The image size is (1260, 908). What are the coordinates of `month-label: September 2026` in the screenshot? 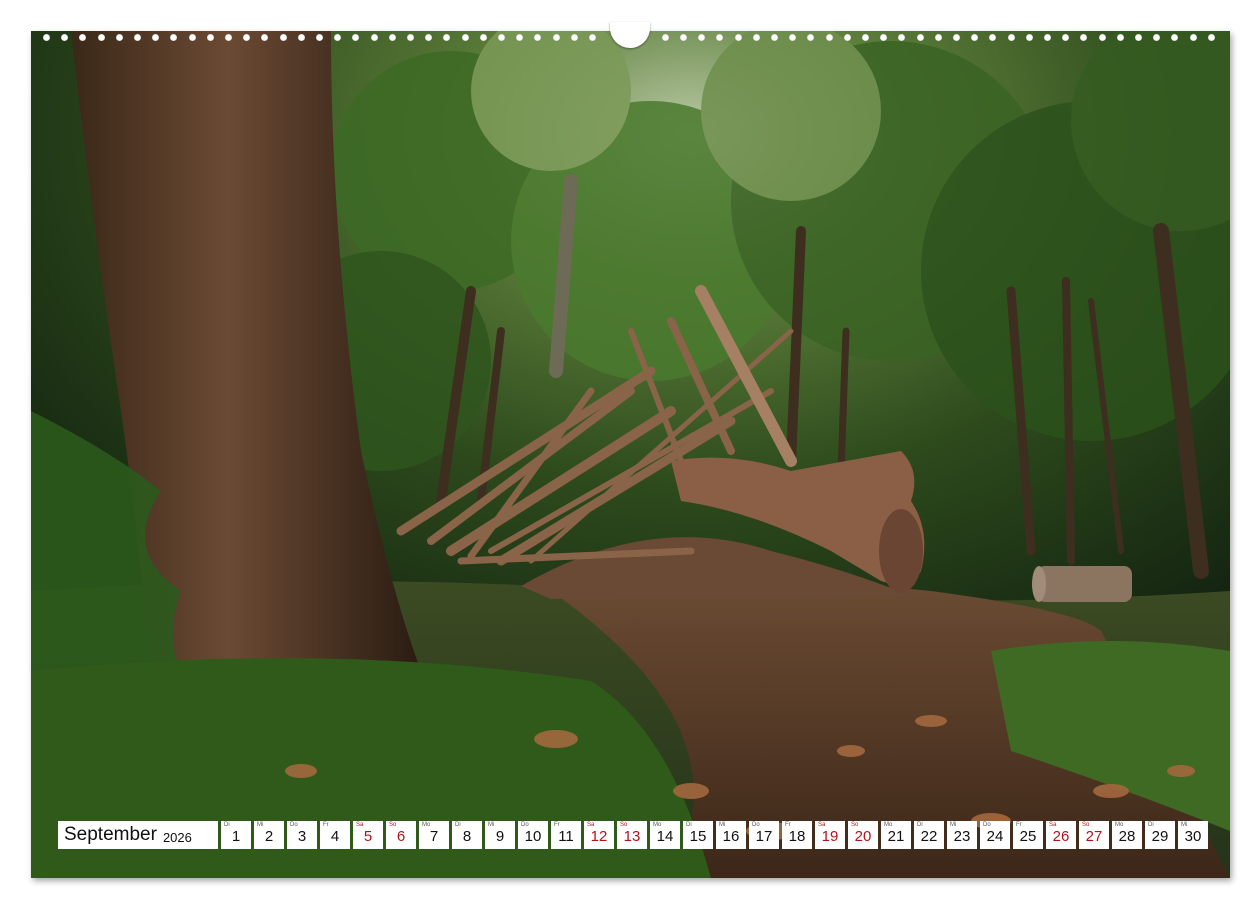 It's located at (138, 835).